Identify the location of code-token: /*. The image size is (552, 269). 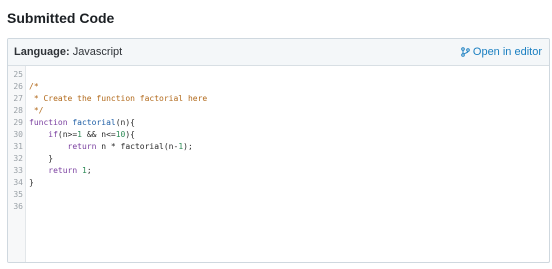
(34, 86).